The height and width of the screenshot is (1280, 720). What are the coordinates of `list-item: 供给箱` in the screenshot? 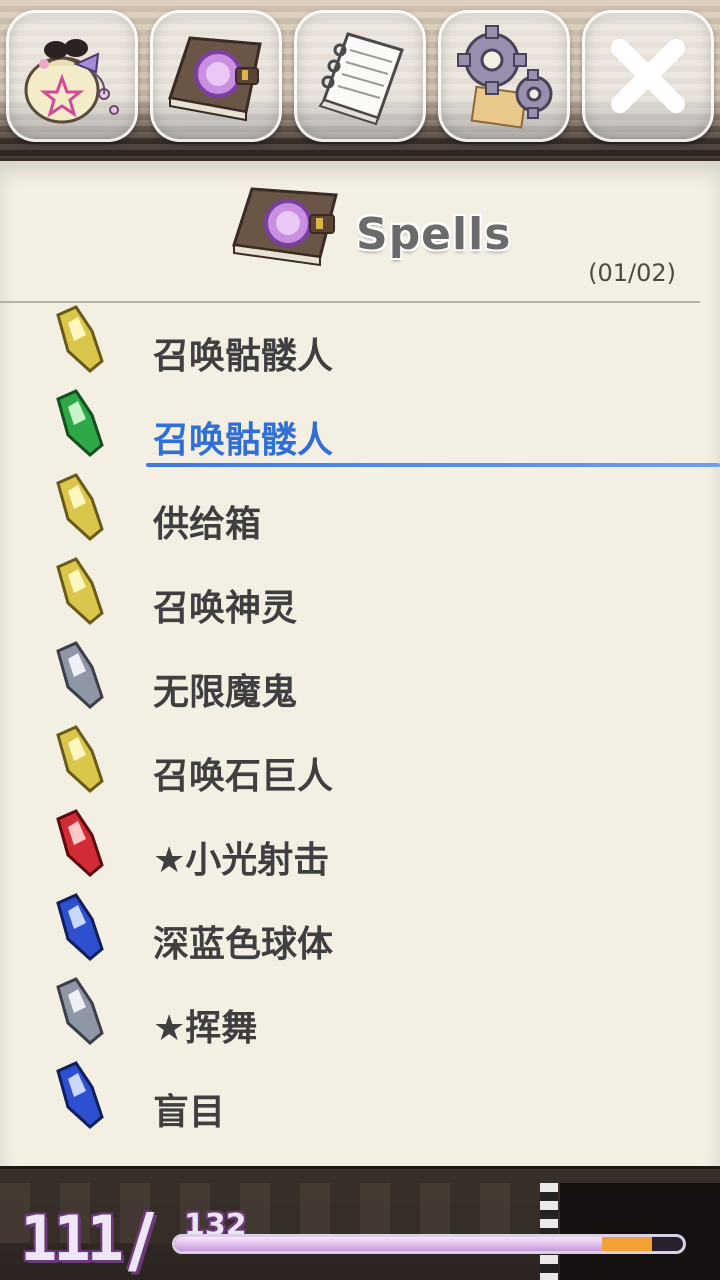 It's located at (360, 515).